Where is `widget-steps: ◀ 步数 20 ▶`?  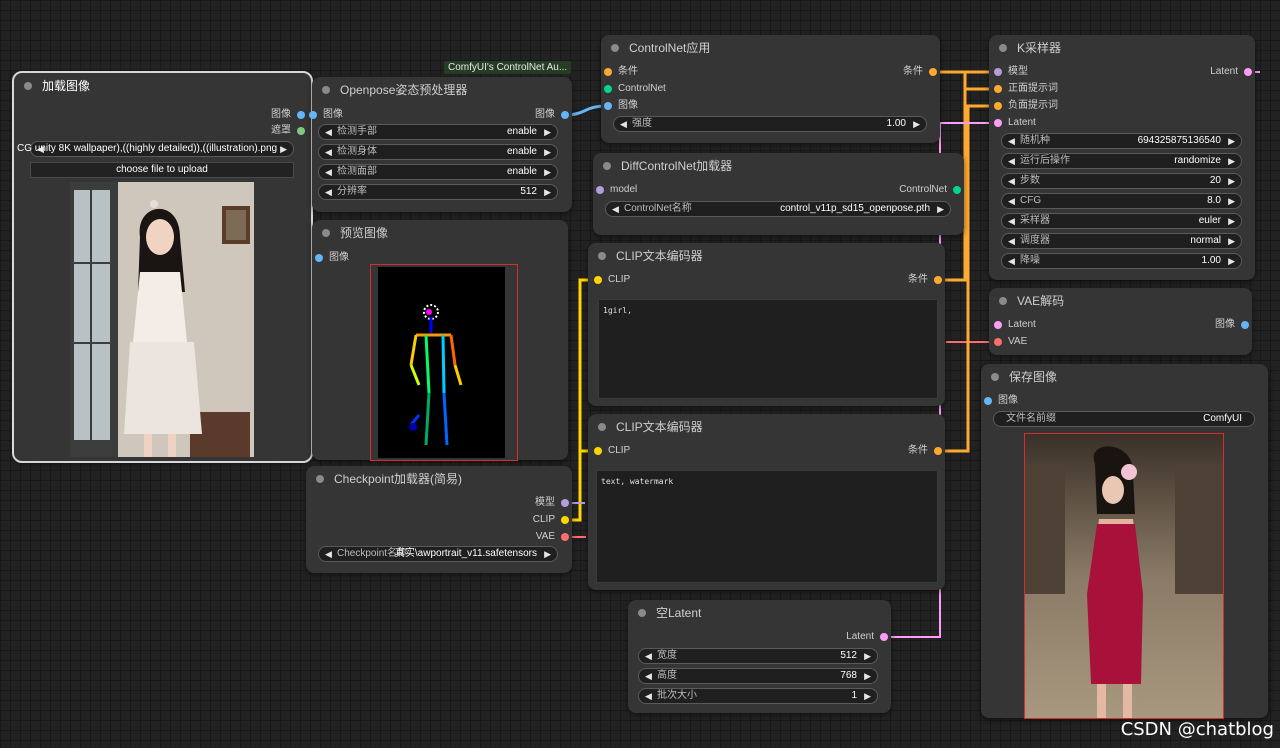
widget-steps: ◀ 步数 20 ▶ is located at coordinates (1121, 181).